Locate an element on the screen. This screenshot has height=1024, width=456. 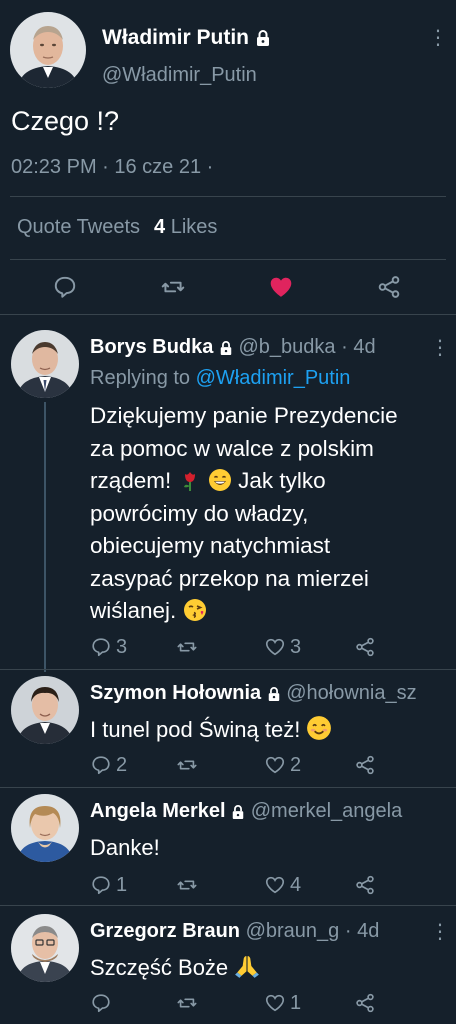
grin-emoji is located at coordinates (219, 480).